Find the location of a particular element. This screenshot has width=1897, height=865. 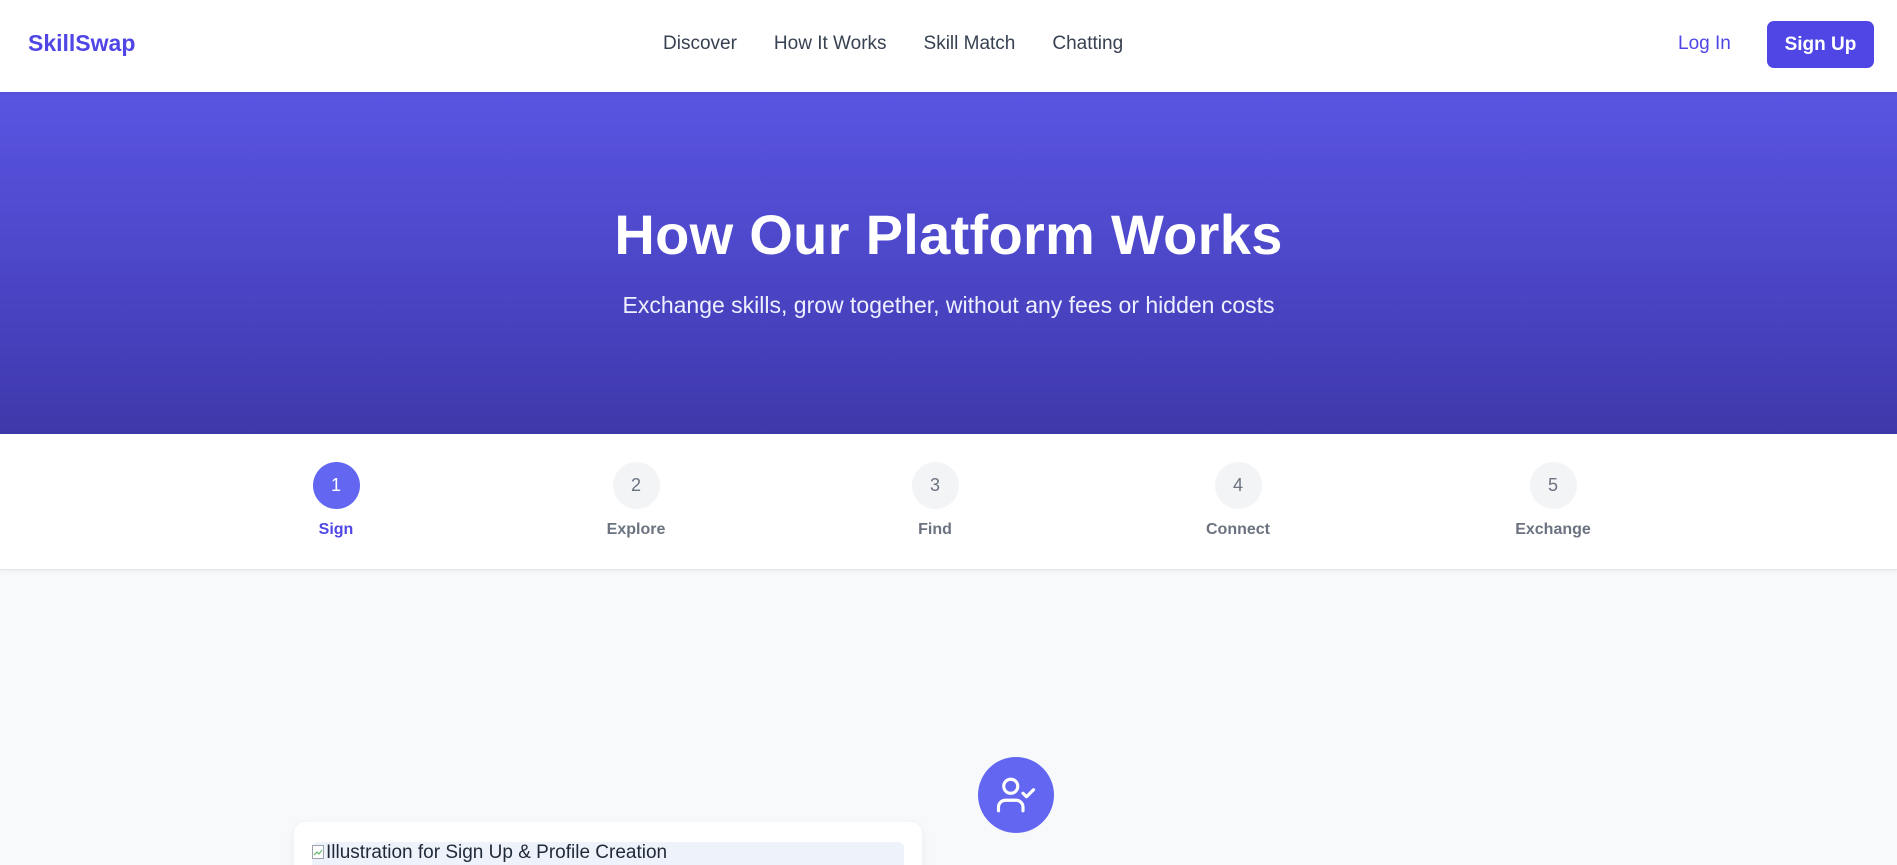

step-find: 3 Find is located at coordinates (935, 500).